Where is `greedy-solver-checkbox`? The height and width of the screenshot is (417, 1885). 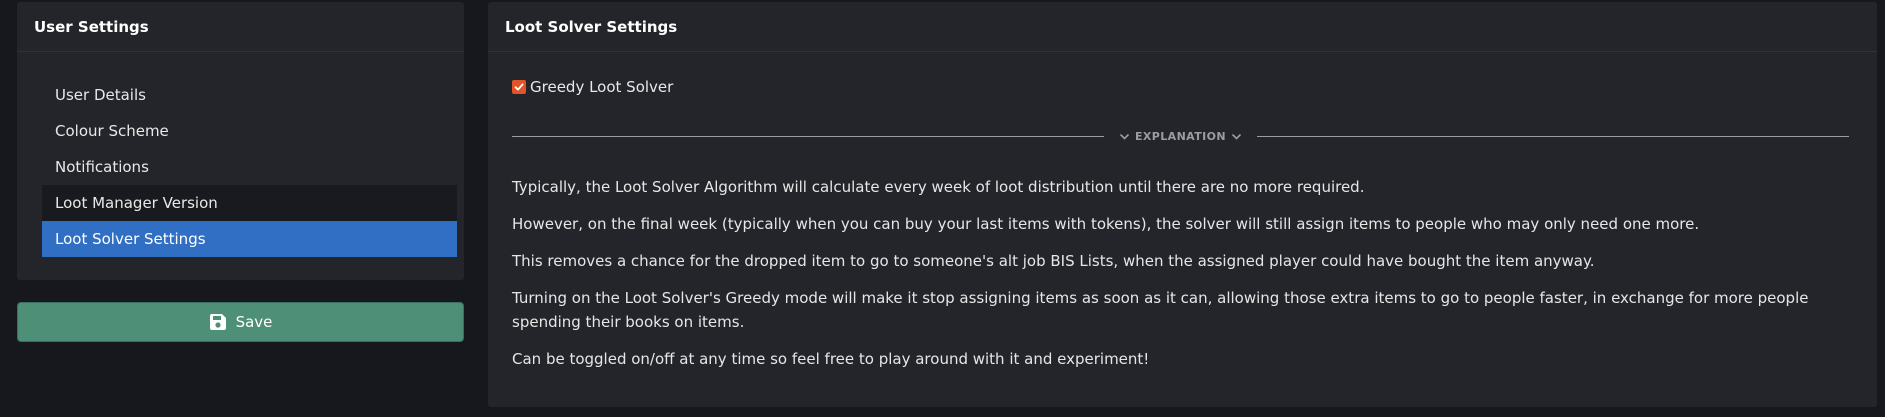 greedy-solver-checkbox is located at coordinates (519, 87).